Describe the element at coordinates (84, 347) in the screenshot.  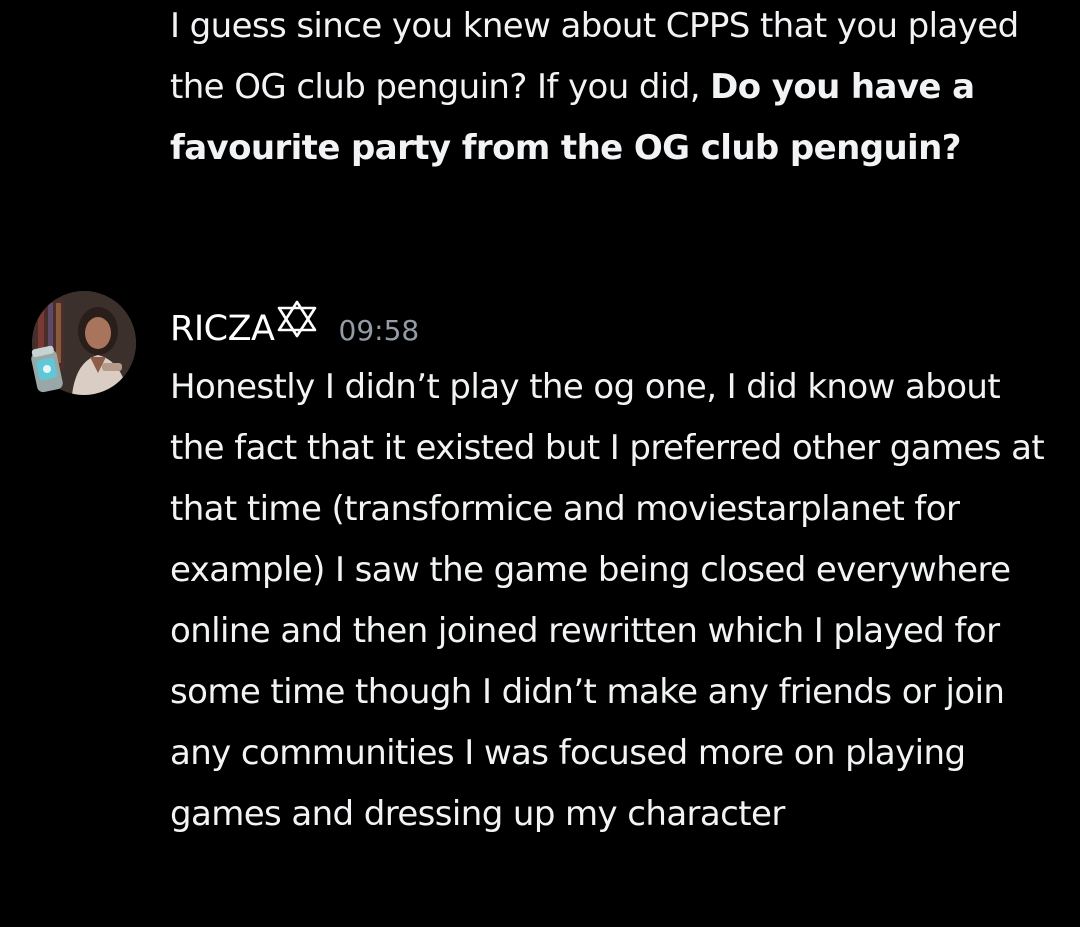
I see `avatar` at that location.